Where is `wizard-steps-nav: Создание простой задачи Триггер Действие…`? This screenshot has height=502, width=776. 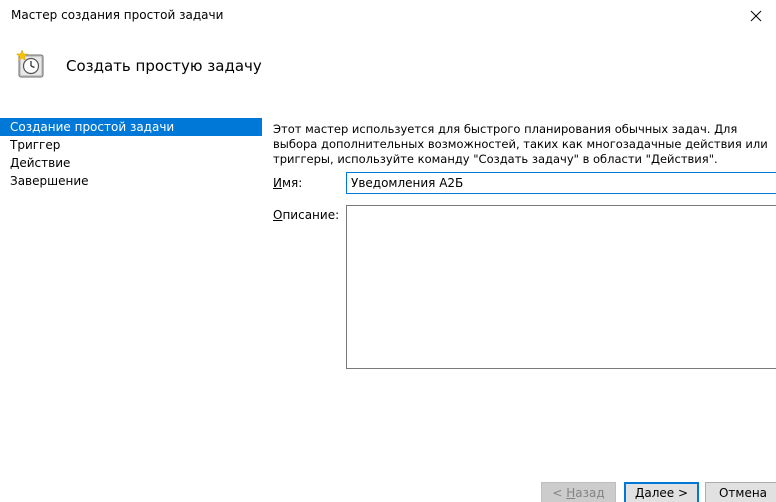
wizard-steps-nav: Создание простой задачи Триггер Действие… is located at coordinates (131, 154).